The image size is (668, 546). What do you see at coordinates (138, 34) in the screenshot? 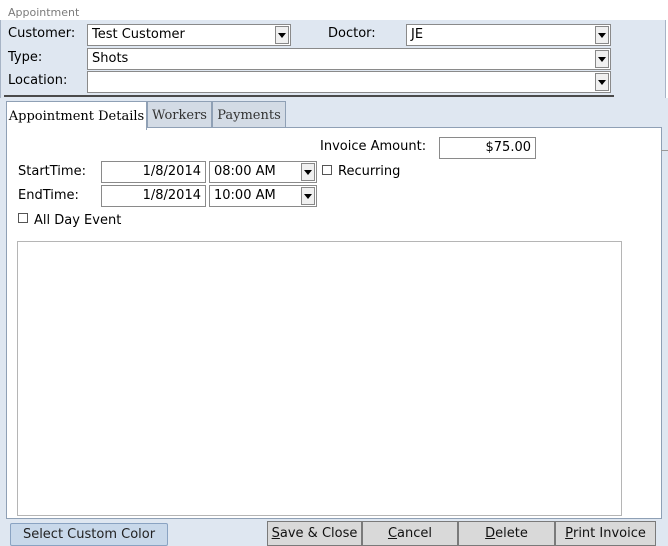
I see `customer-value: Test Customer` at bounding box center [138, 34].